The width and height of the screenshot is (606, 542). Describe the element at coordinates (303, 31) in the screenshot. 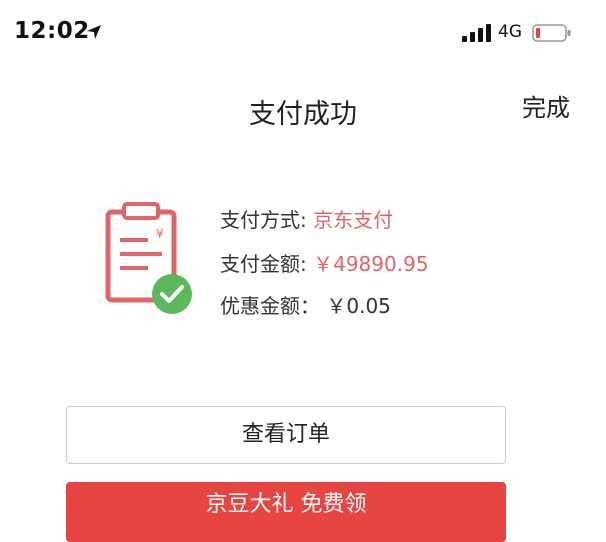

I see `status-bar: 12:02 4G` at that location.